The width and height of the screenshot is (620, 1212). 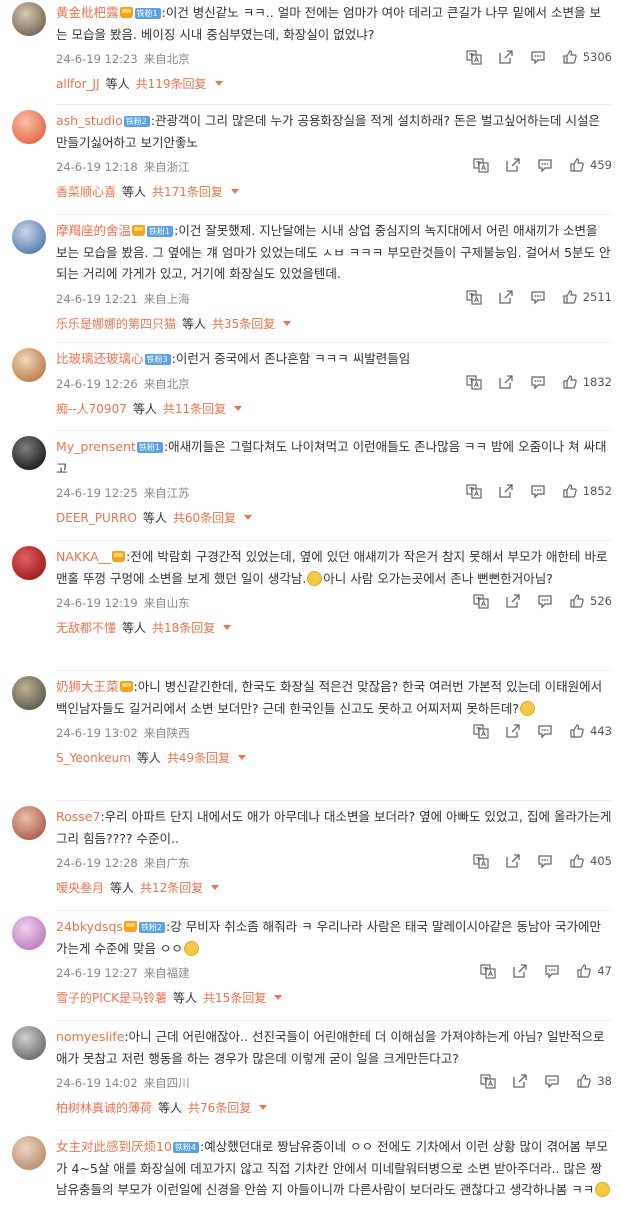 What do you see at coordinates (171, 83) in the screenshot?
I see `reply-count: 共119条回复` at bounding box center [171, 83].